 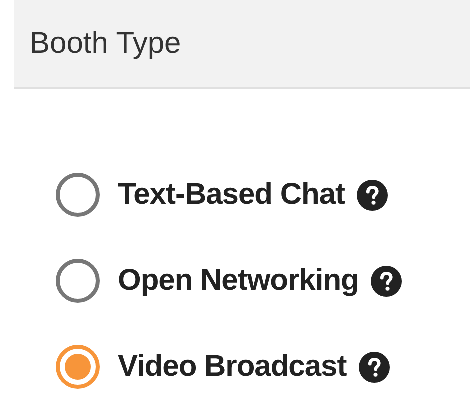 I want to click on option-label: Video Broadcast, so click(x=232, y=367).